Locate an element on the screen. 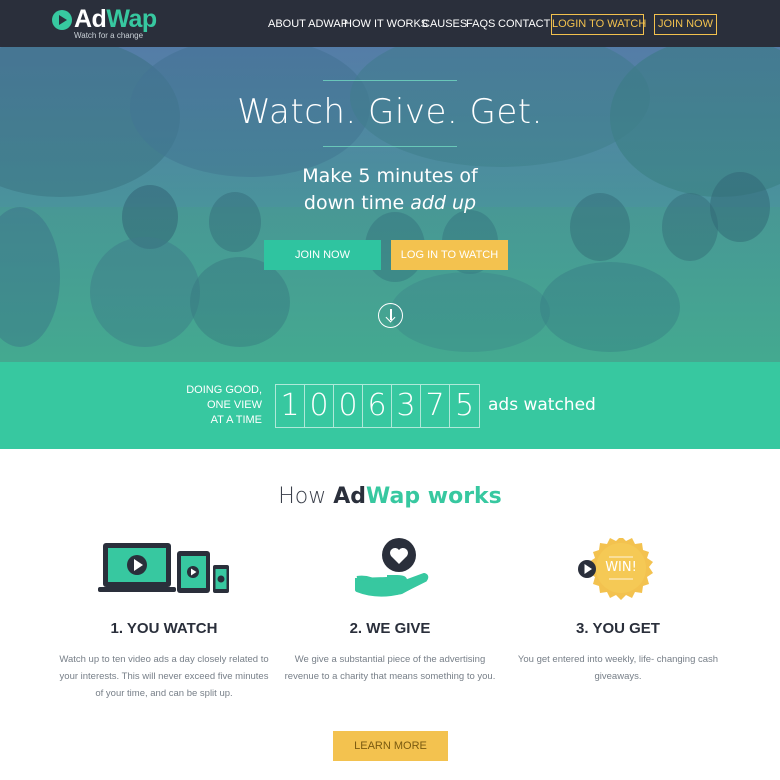  counter-tagline-line1: DOING GOOD, is located at coordinates (224, 390).